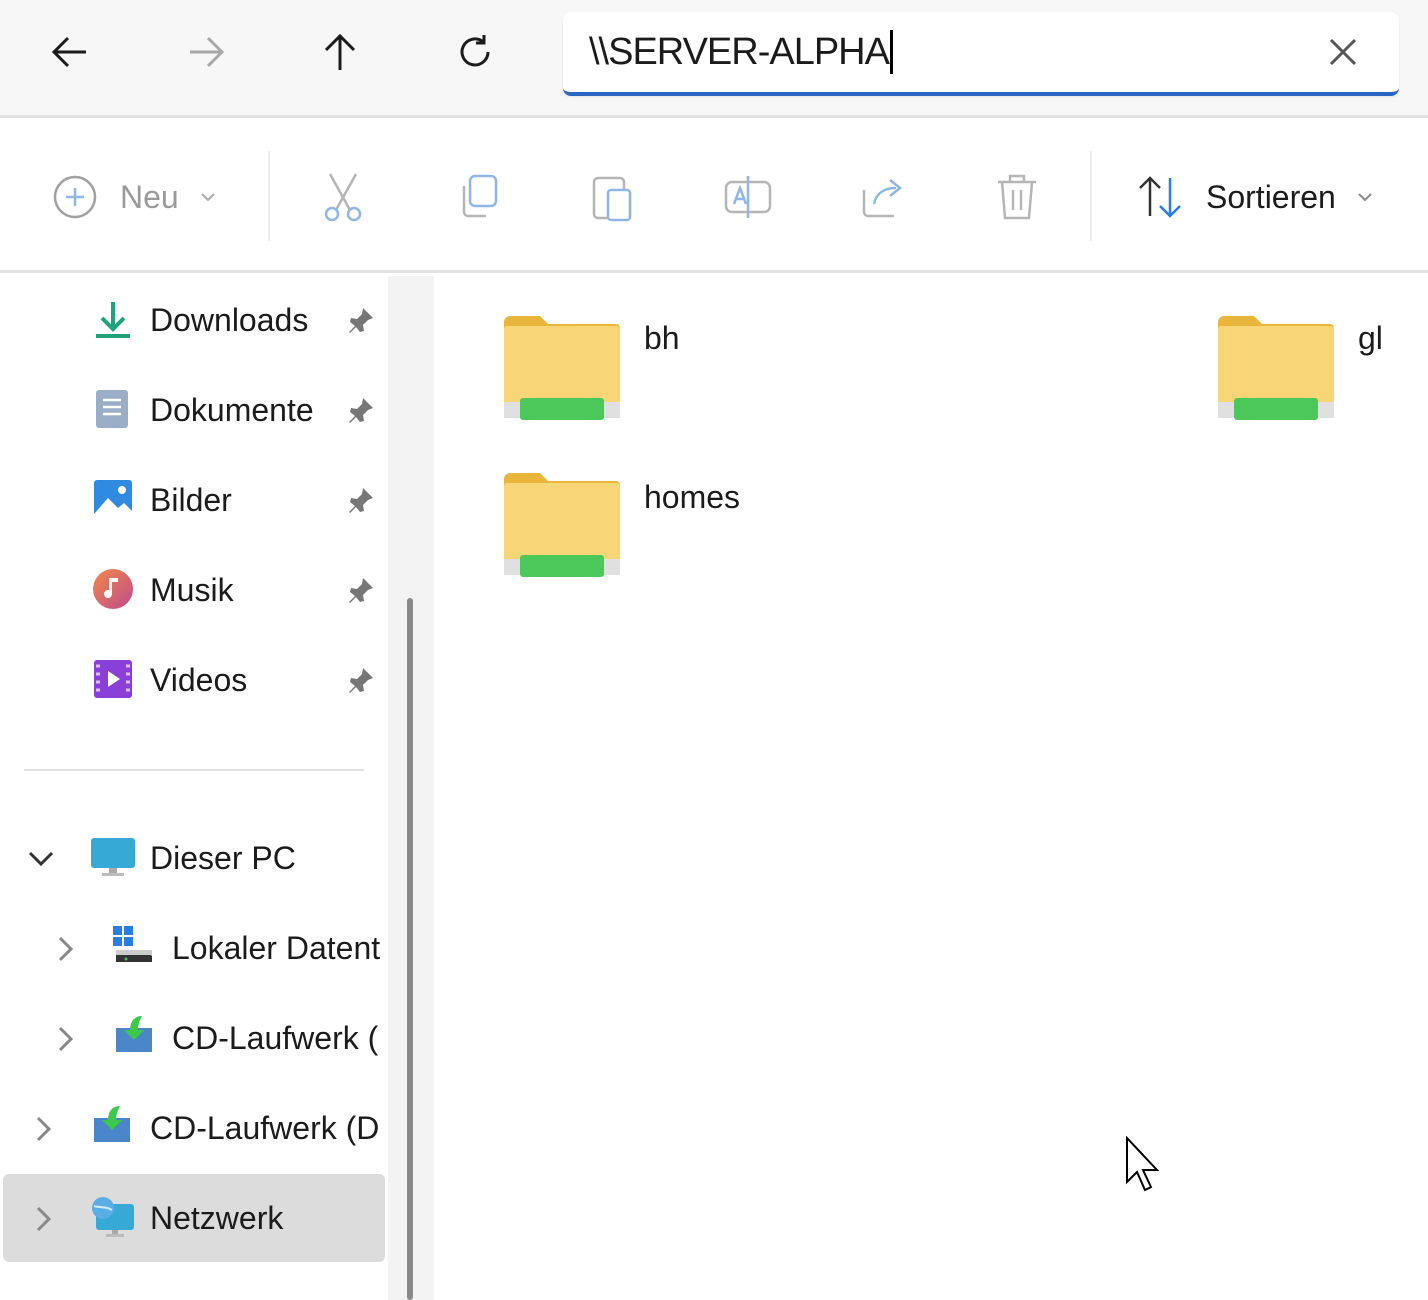 The height and width of the screenshot is (1300, 1428). I want to click on sidebar-item-videos: Videos, so click(194, 680).